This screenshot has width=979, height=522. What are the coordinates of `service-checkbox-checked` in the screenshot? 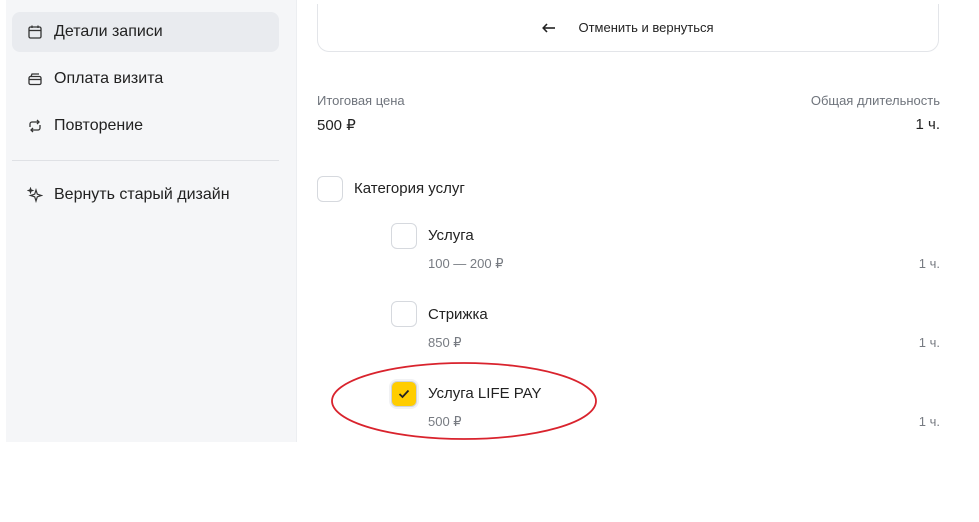 It's located at (404, 394).